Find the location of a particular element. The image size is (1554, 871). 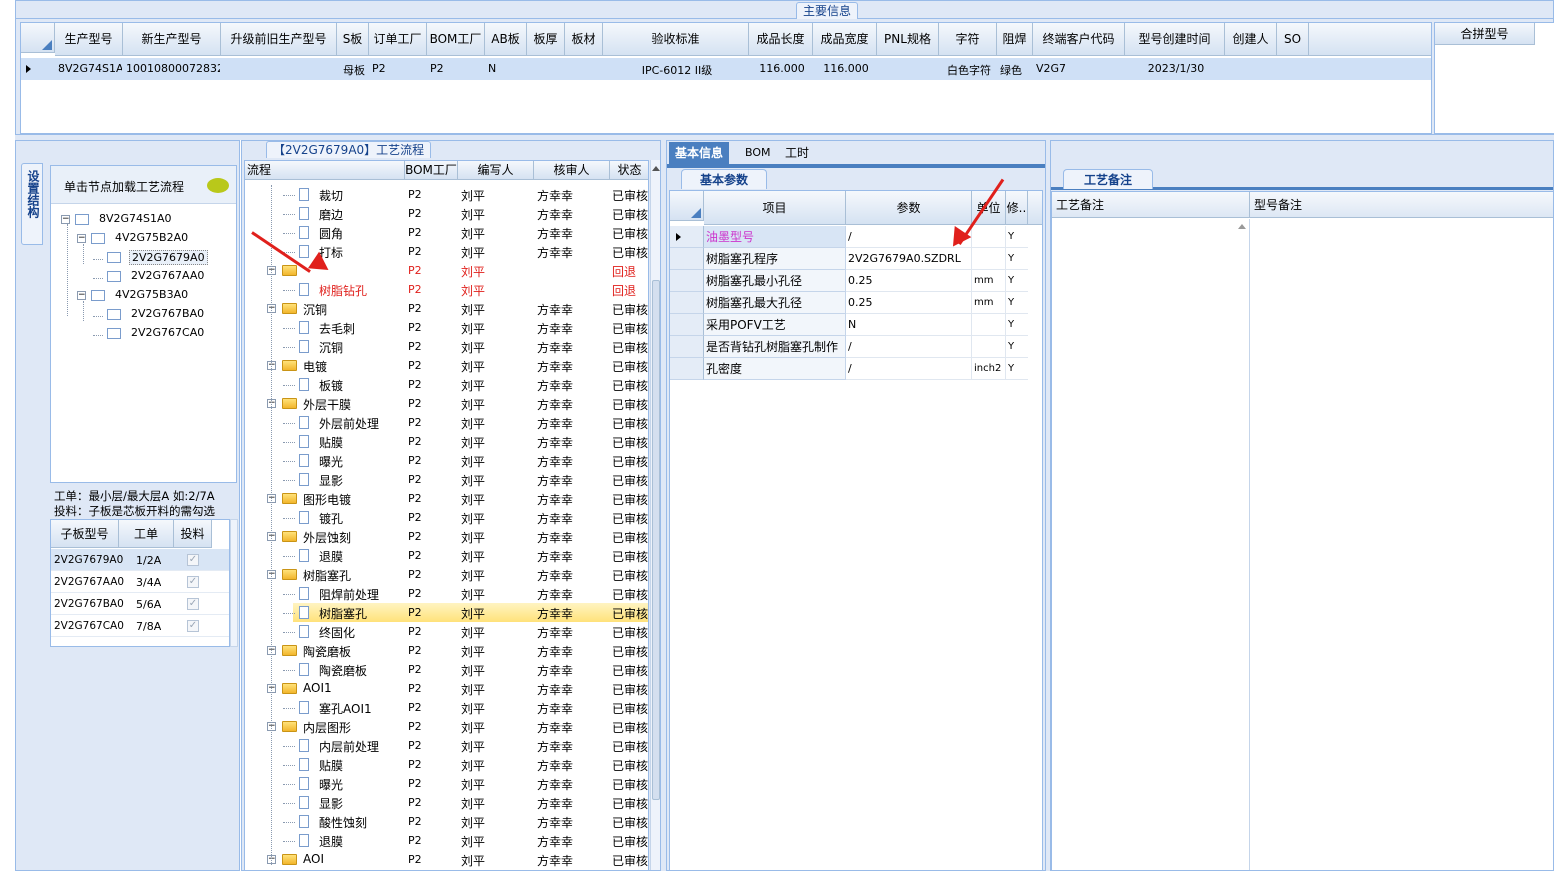

process-row: 树脂塞孔 P2 刘平 方幸幸 已审核 is located at coordinates (446, 612).